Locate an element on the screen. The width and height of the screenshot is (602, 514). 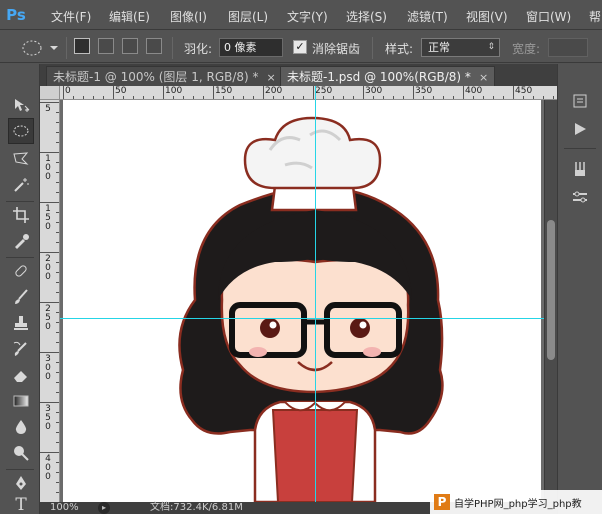
crop-icon is located at coordinates (21, 215).